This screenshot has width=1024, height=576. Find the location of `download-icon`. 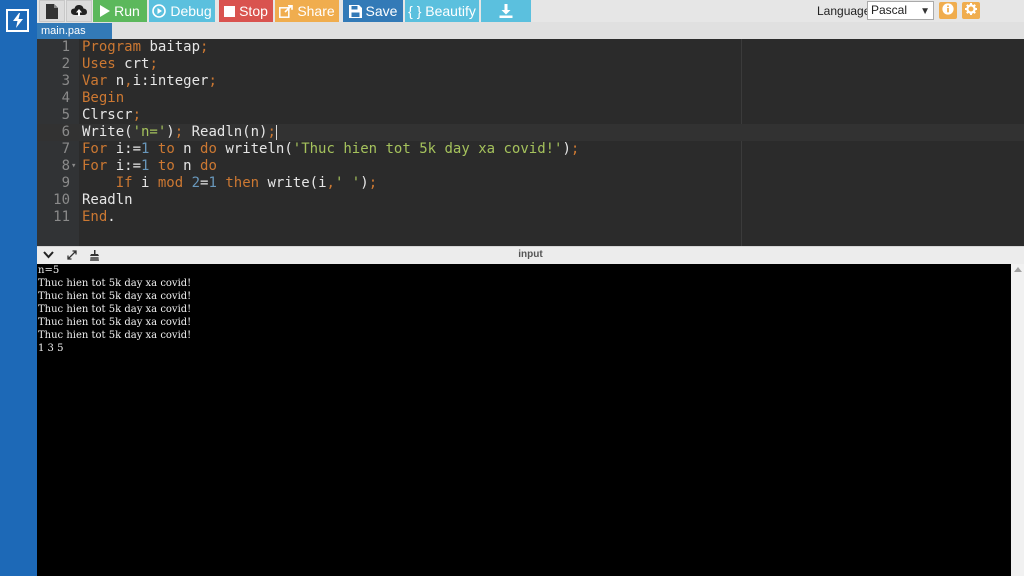

download-icon is located at coordinates (506, 11).